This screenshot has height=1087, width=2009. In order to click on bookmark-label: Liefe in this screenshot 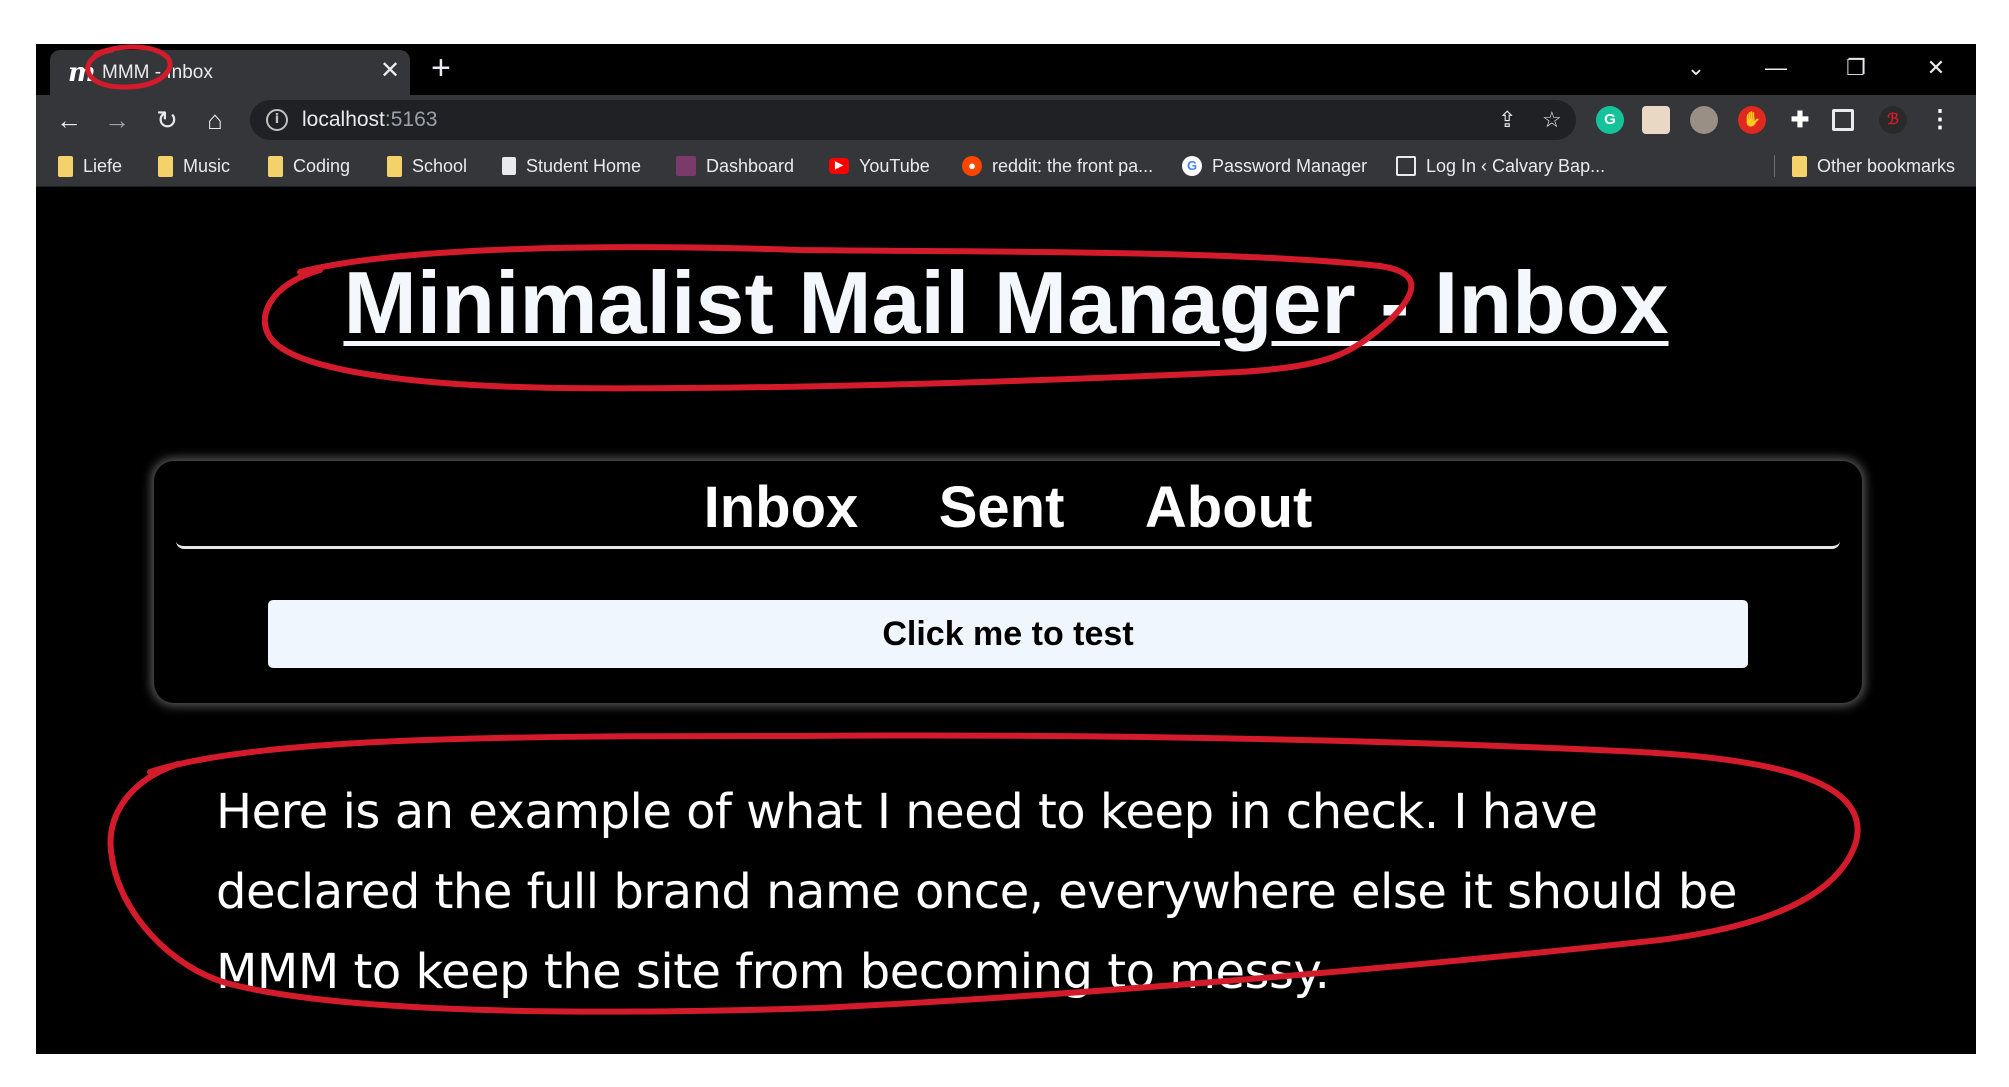, I will do `click(103, 165)`.